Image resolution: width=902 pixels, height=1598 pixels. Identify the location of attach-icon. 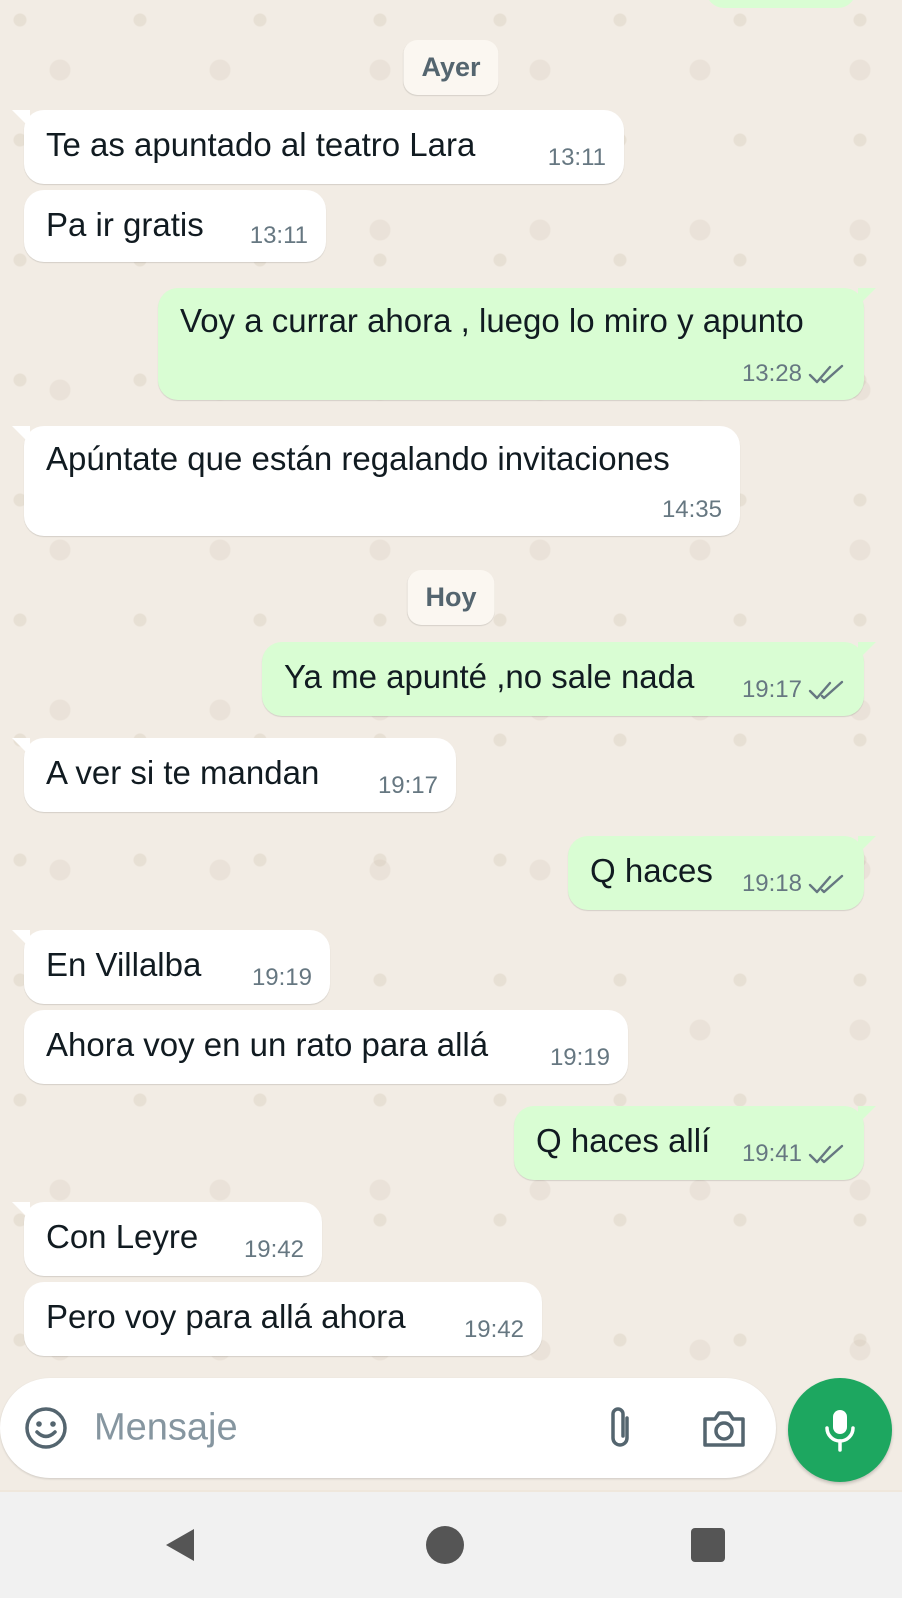
(621, 1428).